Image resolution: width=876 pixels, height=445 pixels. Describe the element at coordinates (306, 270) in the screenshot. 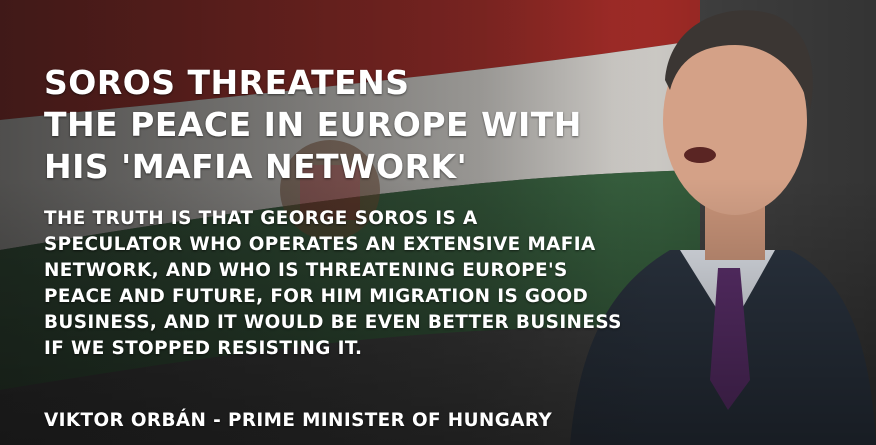

I see `quote-line: NETWORK, AND WHO IS THREATENING EUROPE'S` at that location.